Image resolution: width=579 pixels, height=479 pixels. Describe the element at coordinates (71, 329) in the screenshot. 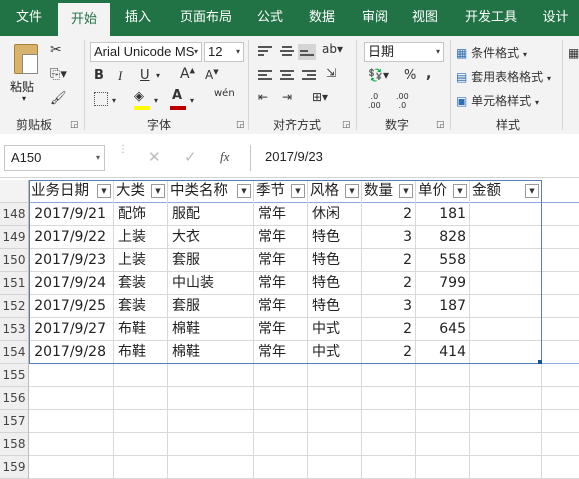

I see `table-cell: 2017/9/27` at that location.